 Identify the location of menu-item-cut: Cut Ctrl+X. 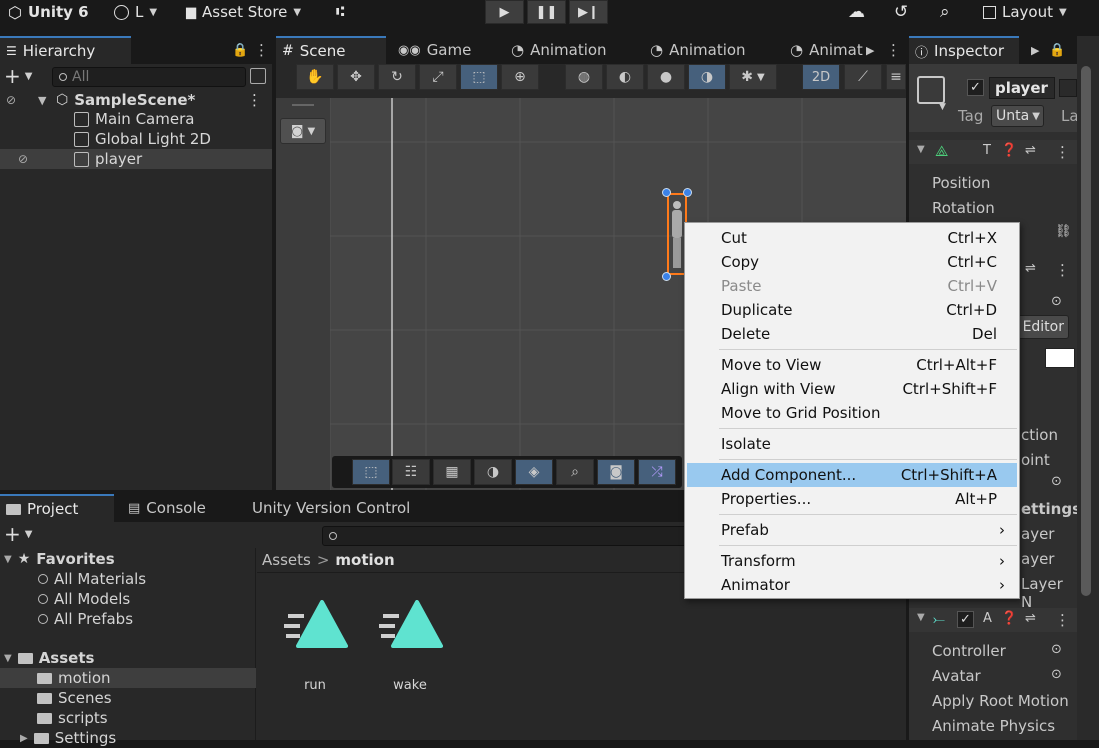
(852, 238).